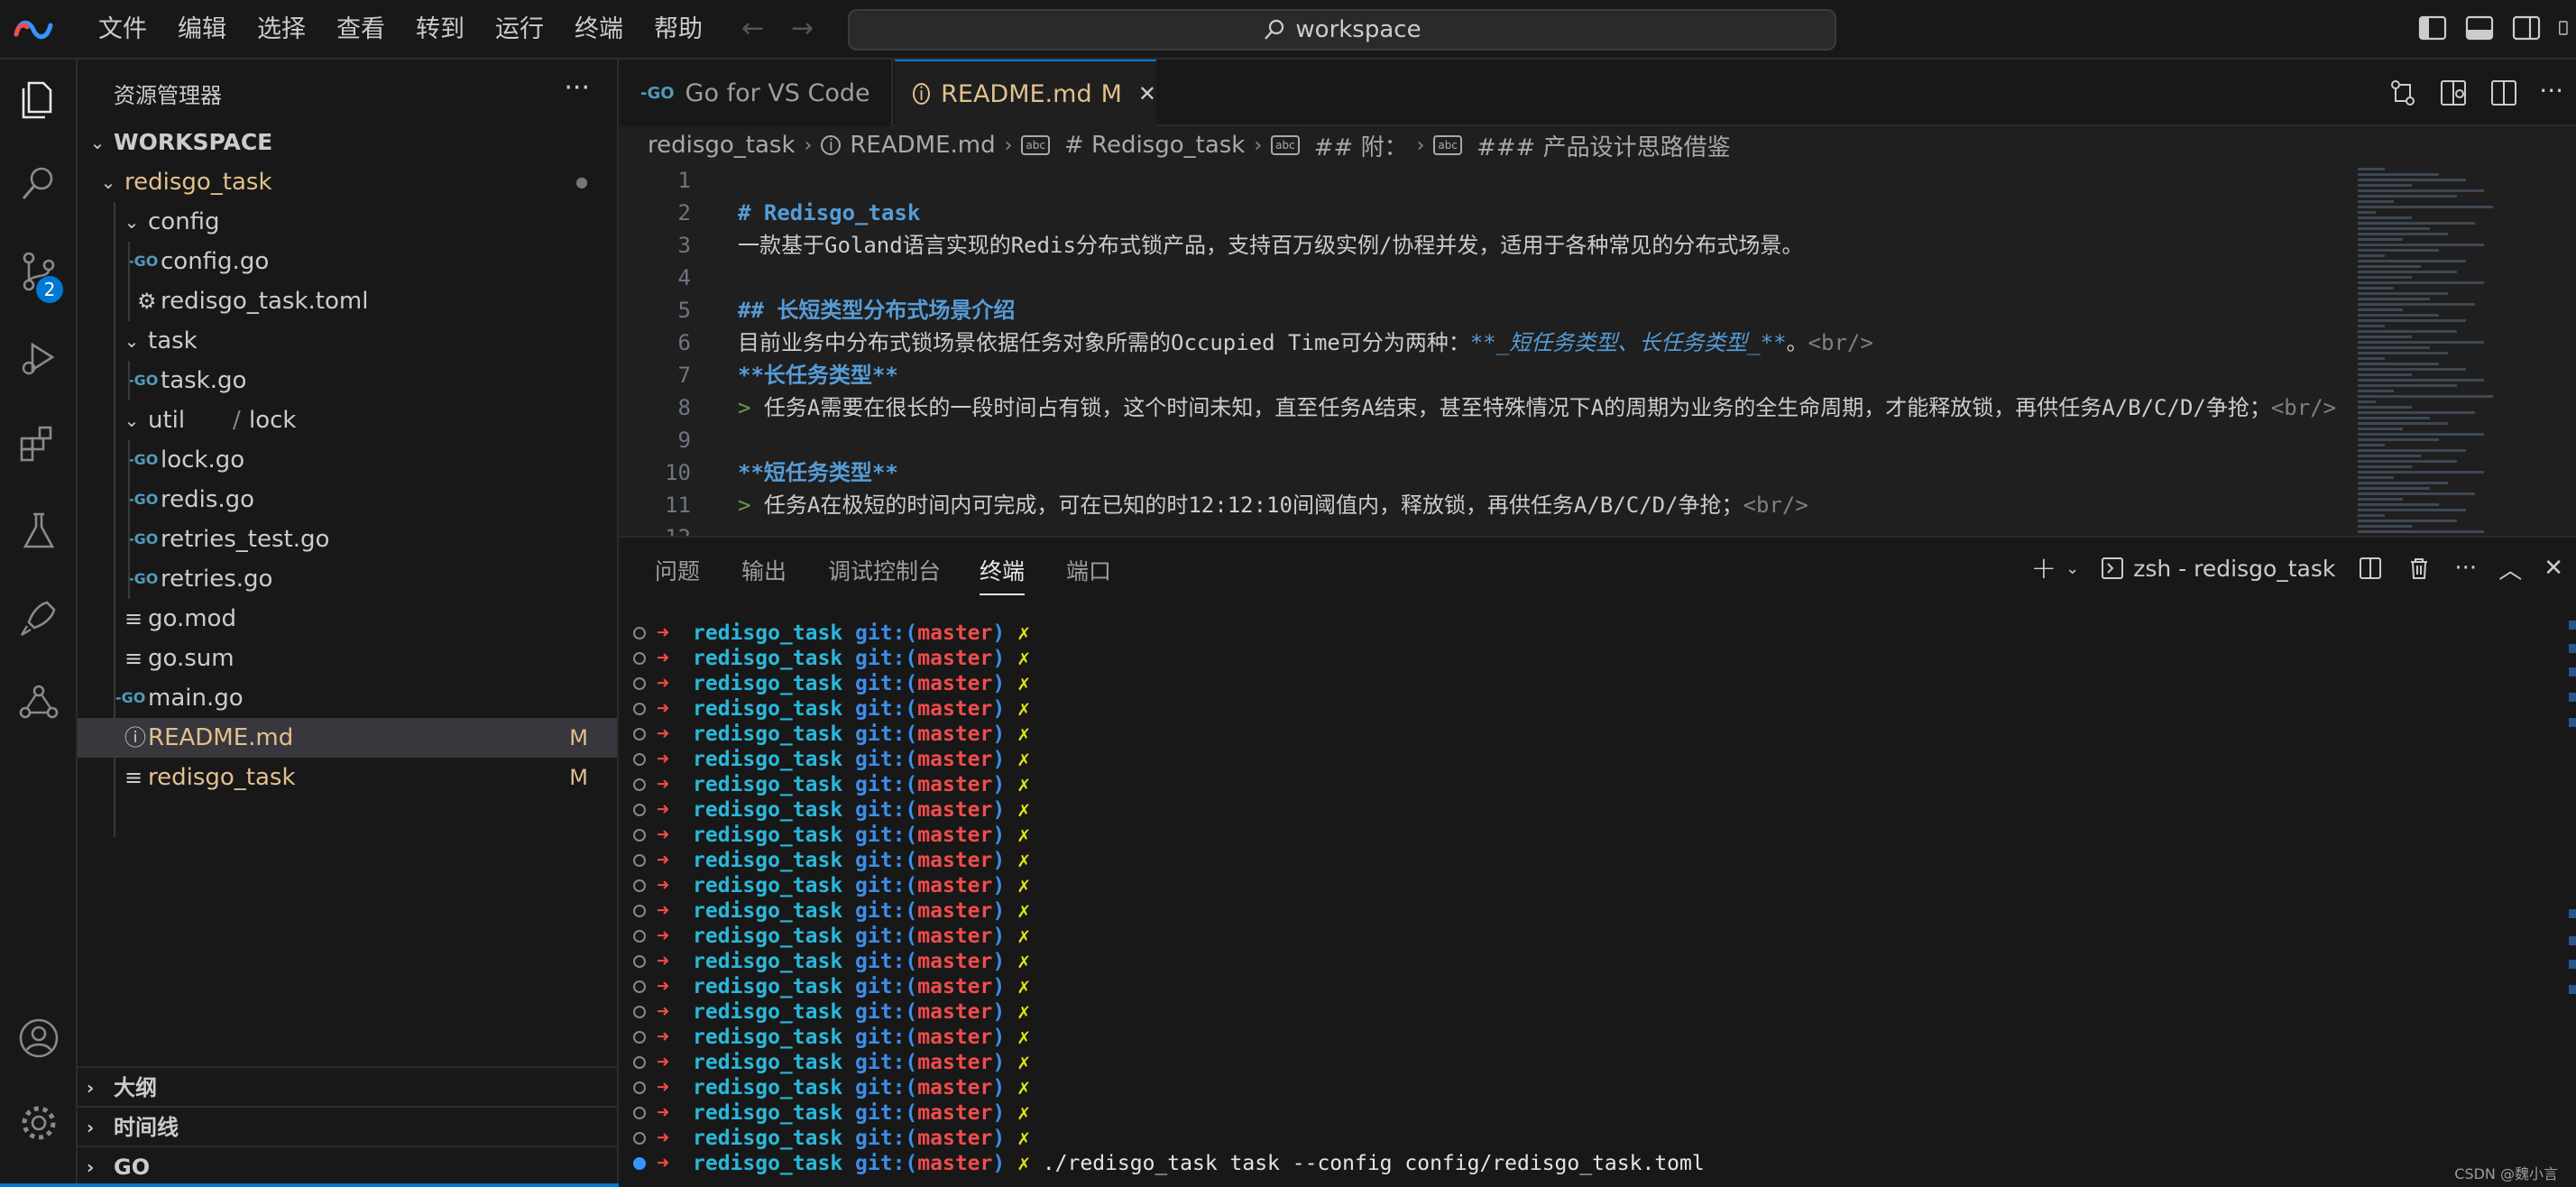 The image size is (2576, 1187). Describe the element at coordinates (1155, 145) in the screenshot. I see `breadcrumb-heading-1: # Redisgo_task` at that location.